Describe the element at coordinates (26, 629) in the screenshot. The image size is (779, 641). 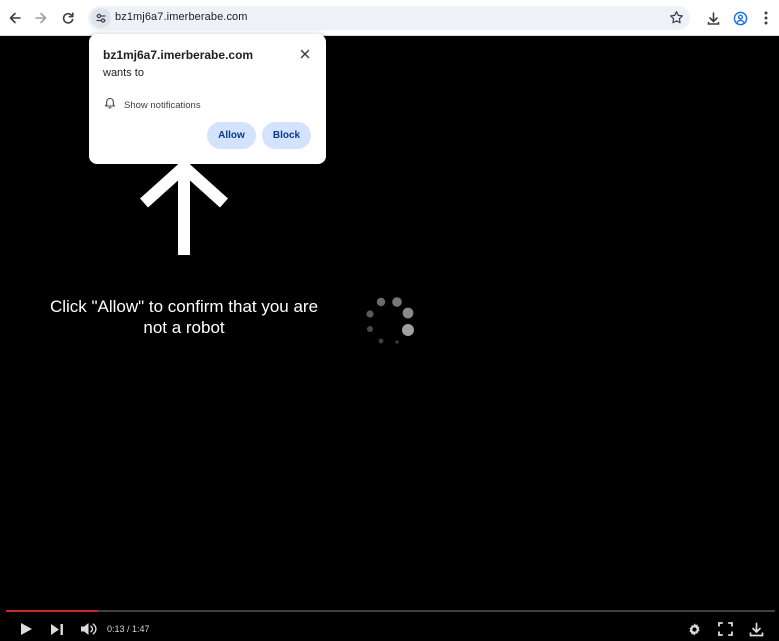
I see `play-icon` at that location.